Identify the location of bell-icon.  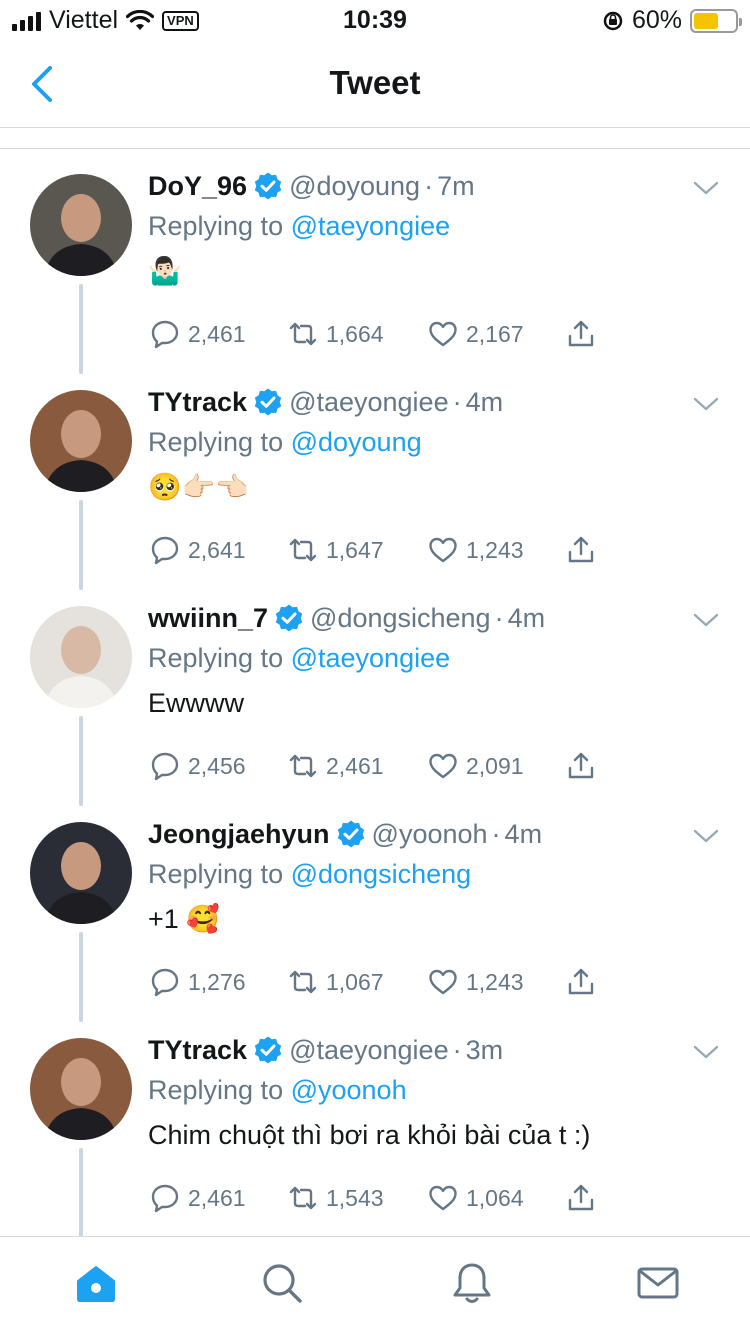
(472, 1283).